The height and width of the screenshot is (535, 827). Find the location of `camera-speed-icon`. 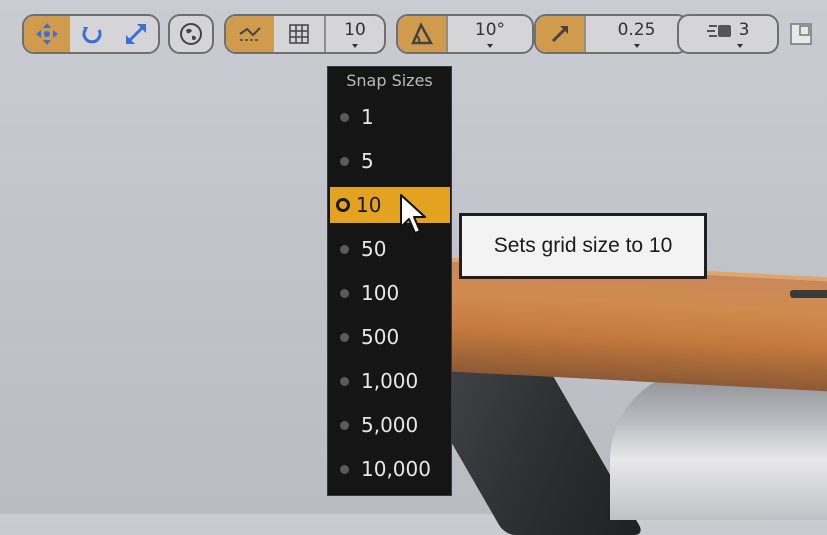

camera-speed-icon is located at coordinates (718, 31).